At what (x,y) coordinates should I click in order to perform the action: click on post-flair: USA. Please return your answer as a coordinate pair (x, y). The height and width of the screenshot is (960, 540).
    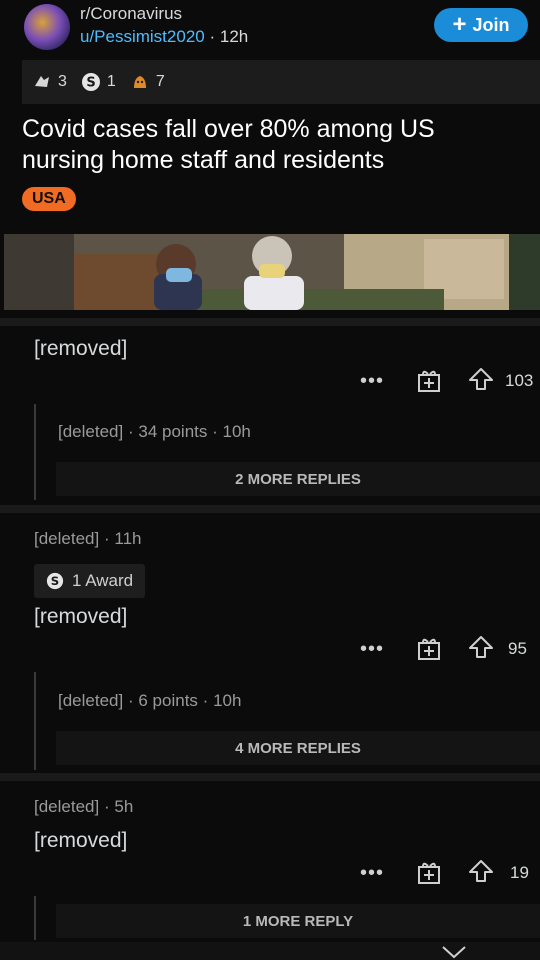
    Looking at the image, I should click on (49, 199).